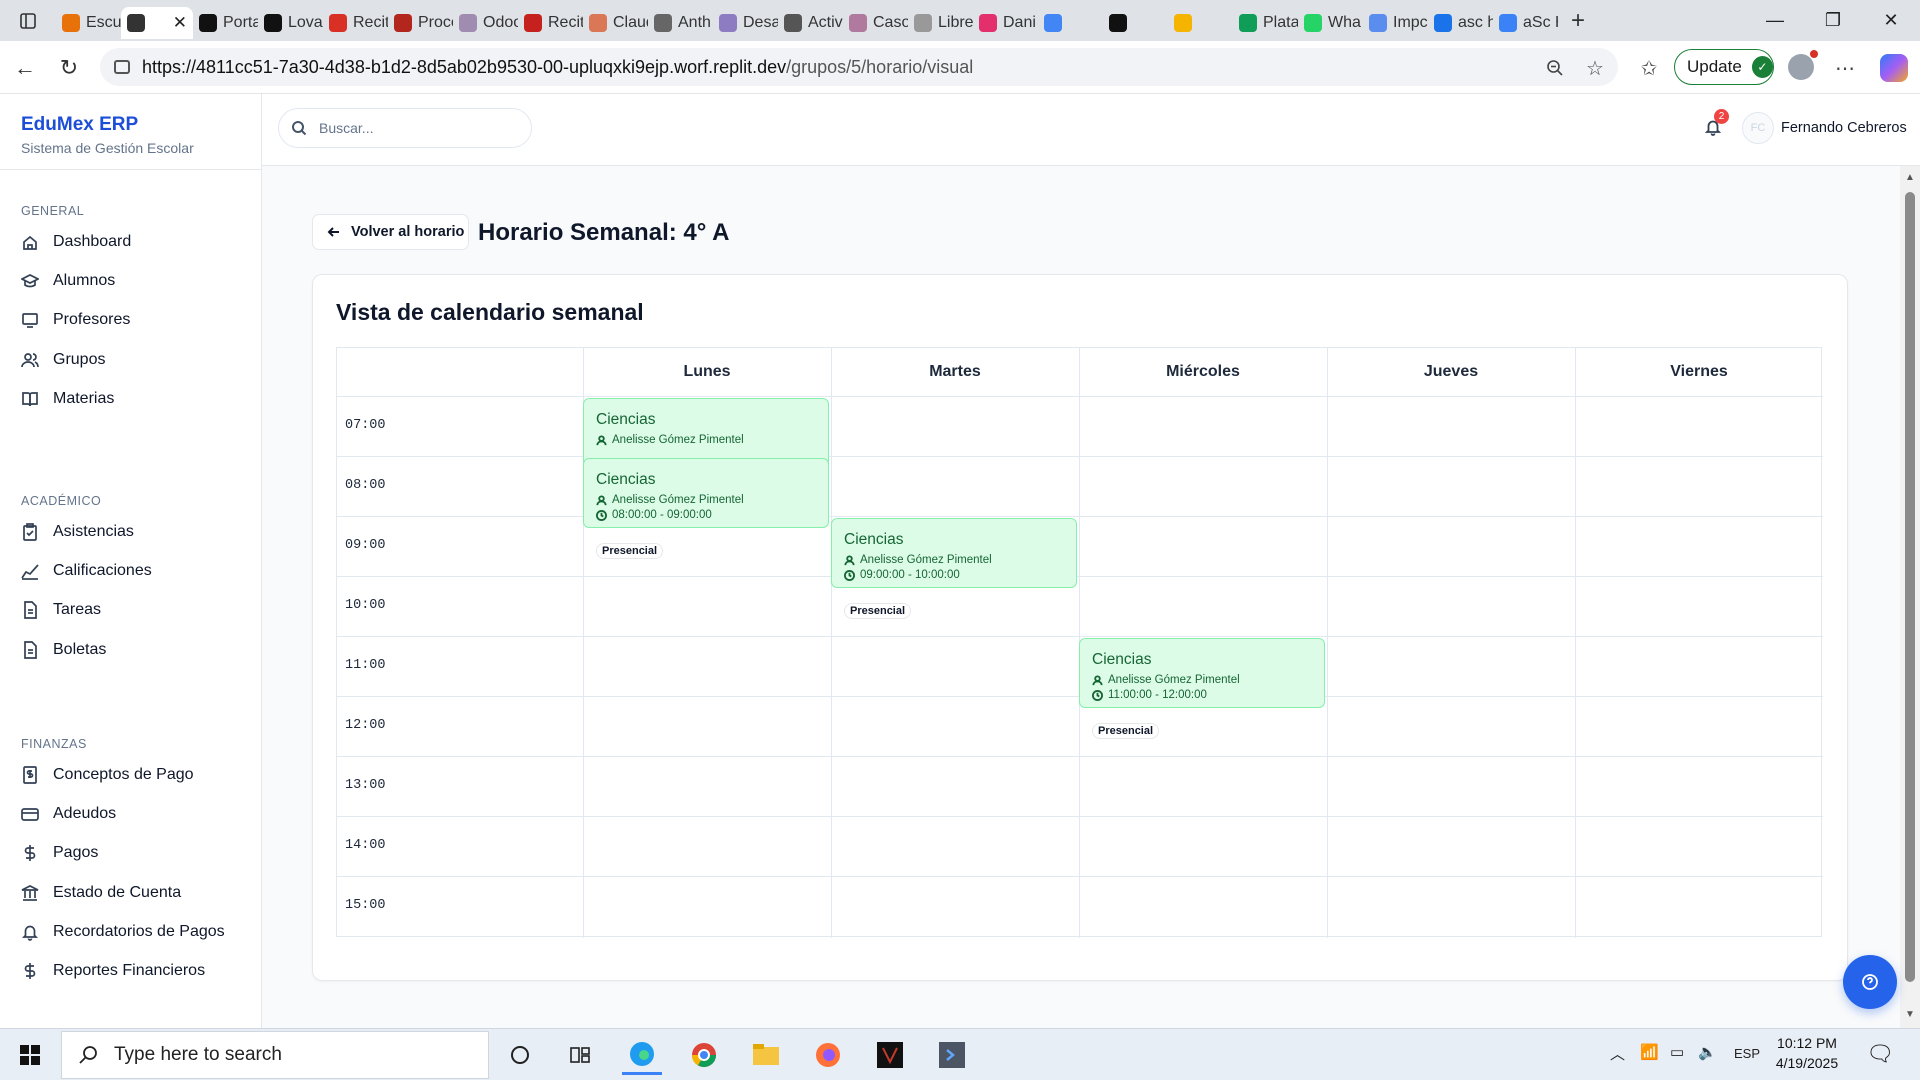 This screenshot has width=1920, height=1080. Describe the element at coordinates (1845, 68) in the screenshot. I see `more-menu-icon: ⋯` at that location.